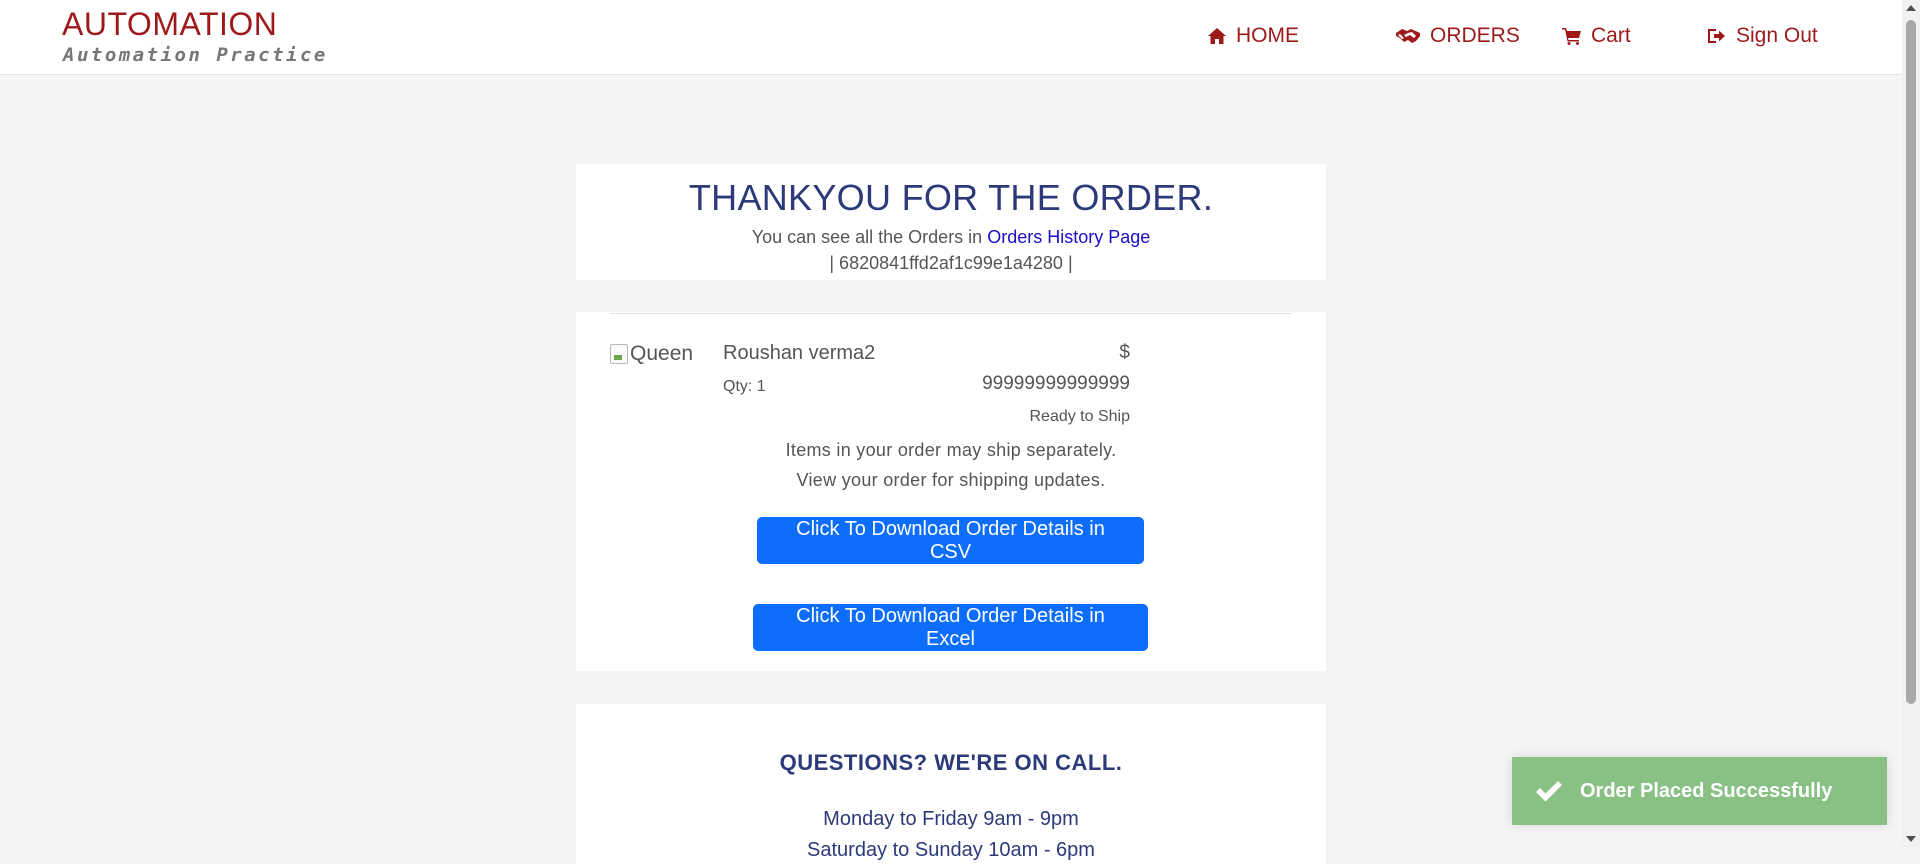 This screenshot has width=1920, height=864. Describe the element at coordinates (1056, 383) in the screenshot. I see `product-price: 99999999999999` at that location.